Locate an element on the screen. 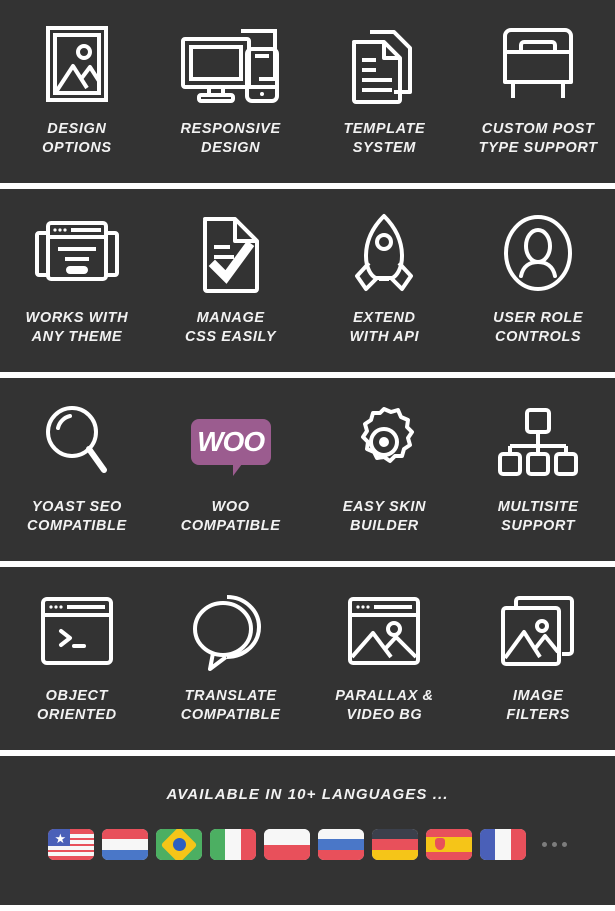 This screenshot has width=615, height=911. flag-list: ★ is located at coordinates (307, 844).